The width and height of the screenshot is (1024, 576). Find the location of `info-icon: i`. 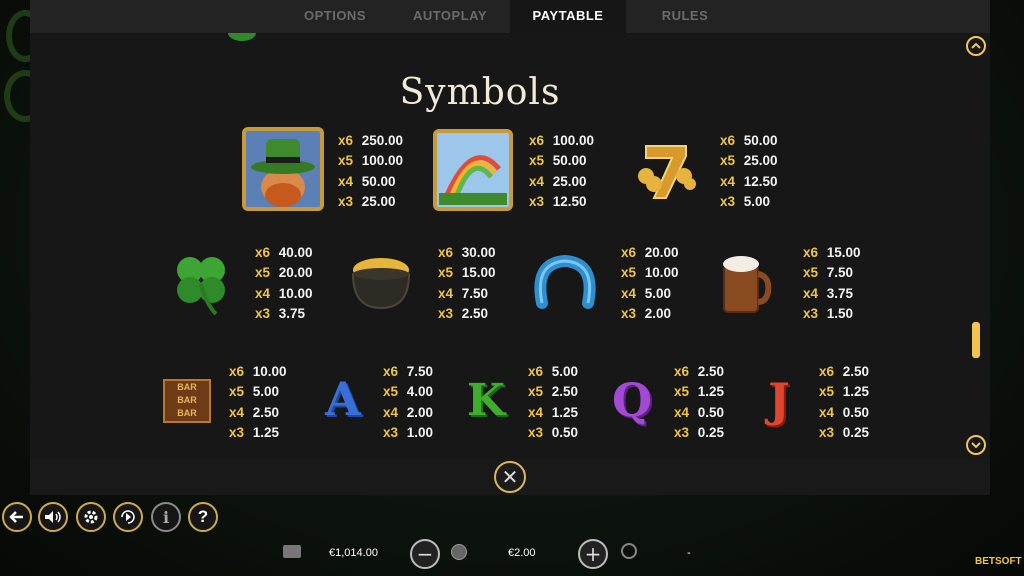

info-icon: i is located at coordinates (166, 517).